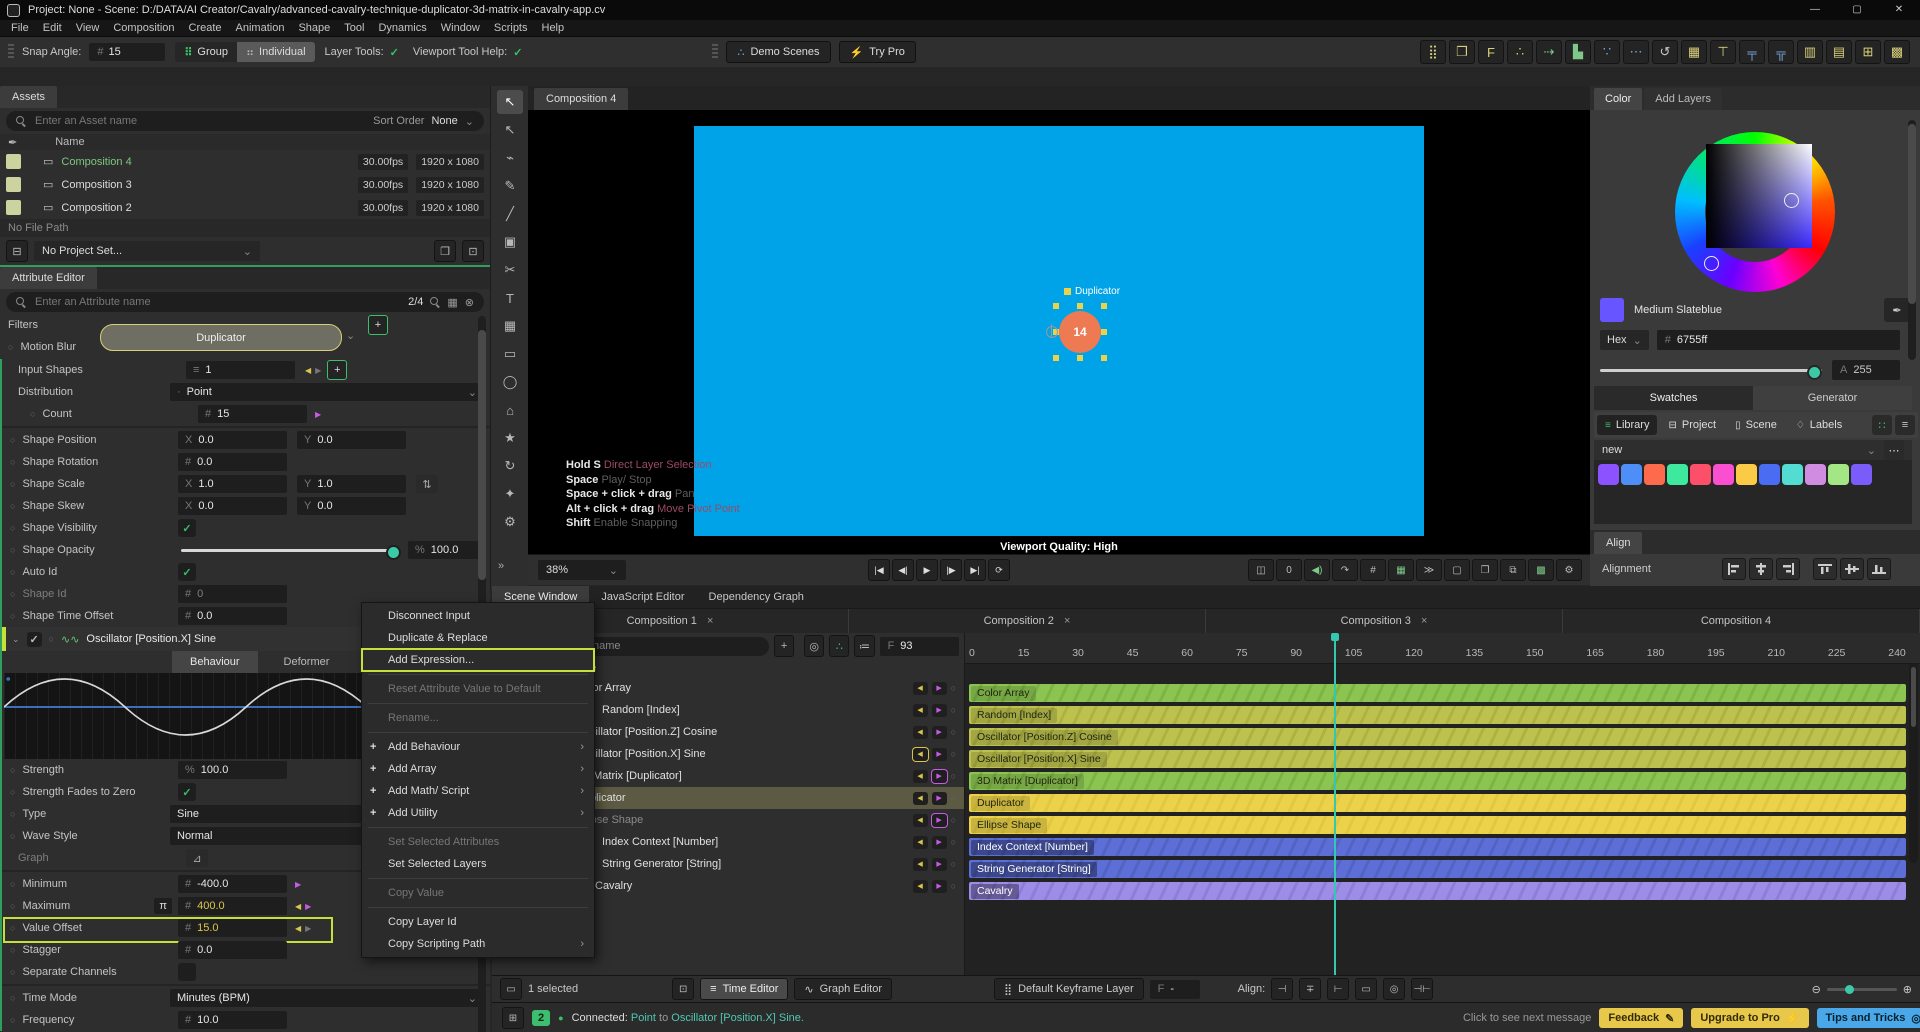 The width and height of the screenshot is (1920, 1032). Describe the element at coordinates (1437, 693) in the screenshot. I see `layer-duration-bar: Color Array` at that location.